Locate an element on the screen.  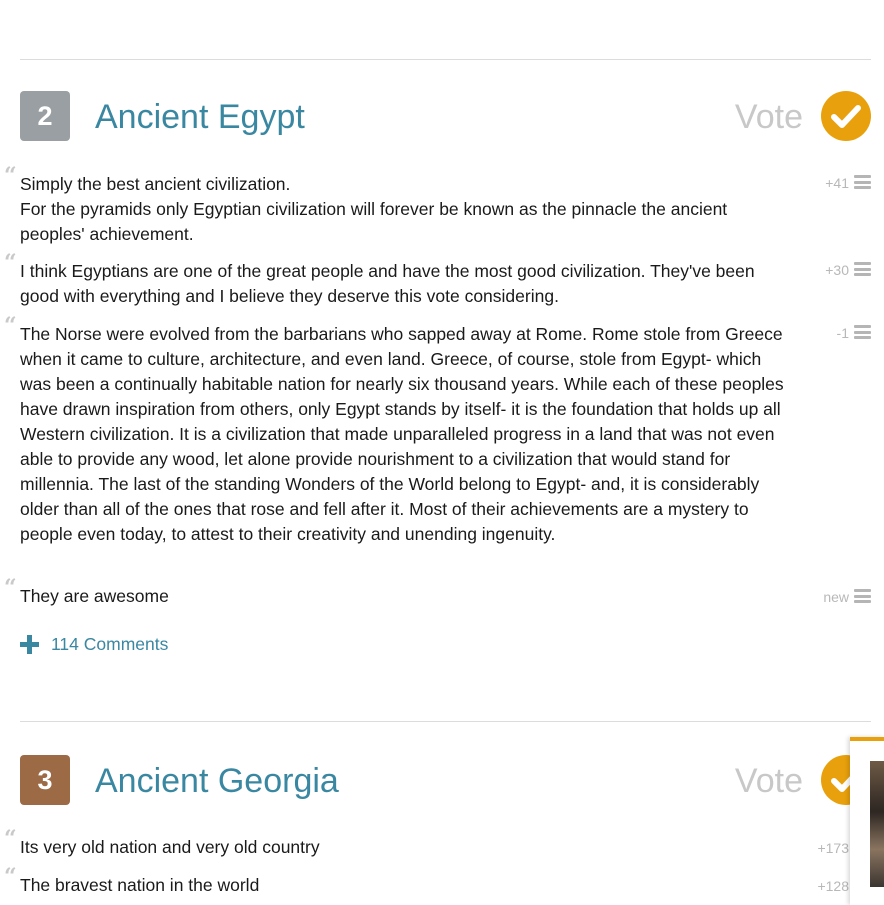
comment-score: new is located at coordinates (836, 597).